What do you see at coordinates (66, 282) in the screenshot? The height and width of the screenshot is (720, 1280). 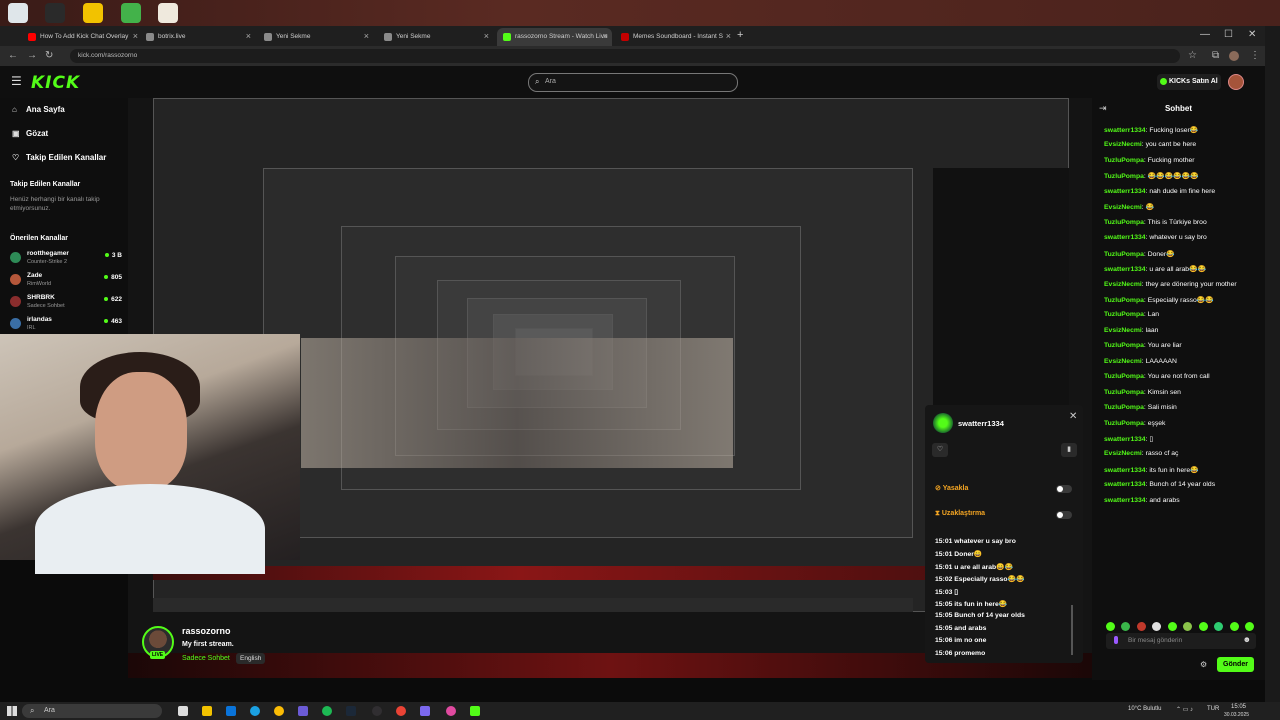 I see `recommended-channel: Zade RimWorld 805` at bounding box center [66, 282].